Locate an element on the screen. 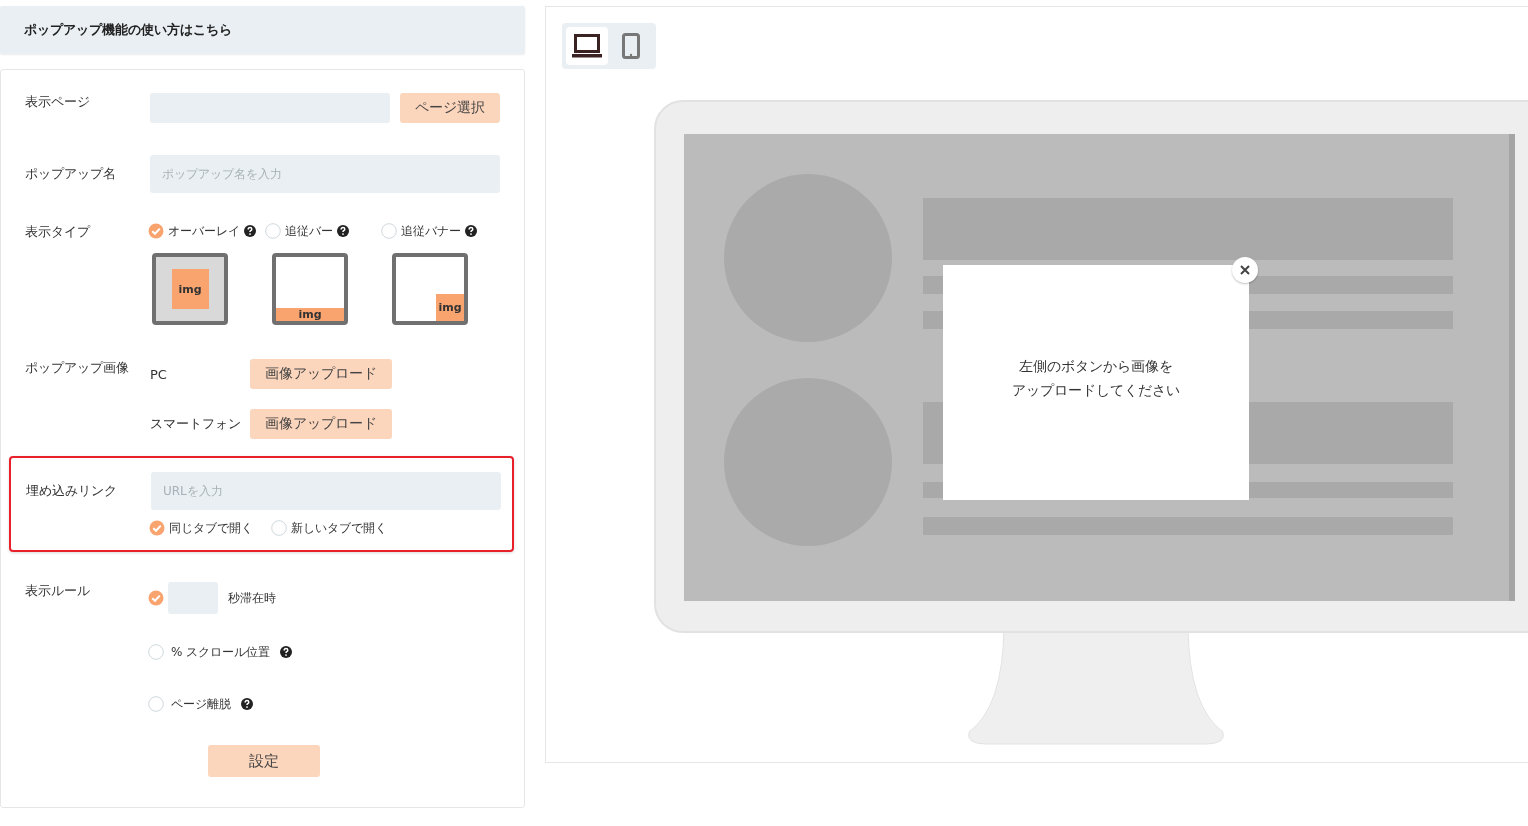 Image resolution: width=1528 pixels, height=826 pixels. rule-label: 秒滞在時 is located at coordinates (252, 598).